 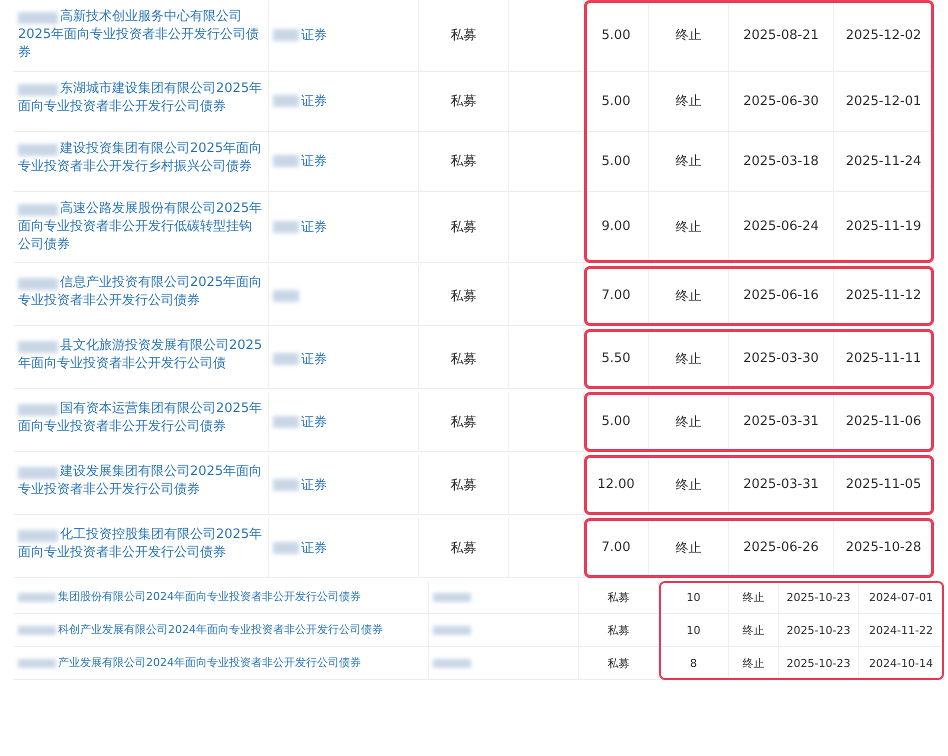 I want to click on date: 2025-03-30, so click(x=781, y=358).